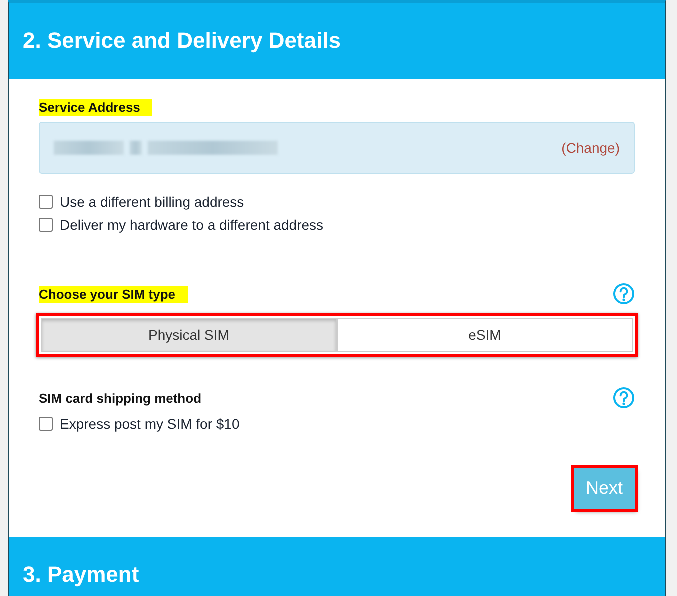 The width and height of the screenshot is (677, 596). What do you see at coordinates (120, 398) in the screenshot?
I see `field-label: SIM card shipping method` at bounding box center [120, 398].